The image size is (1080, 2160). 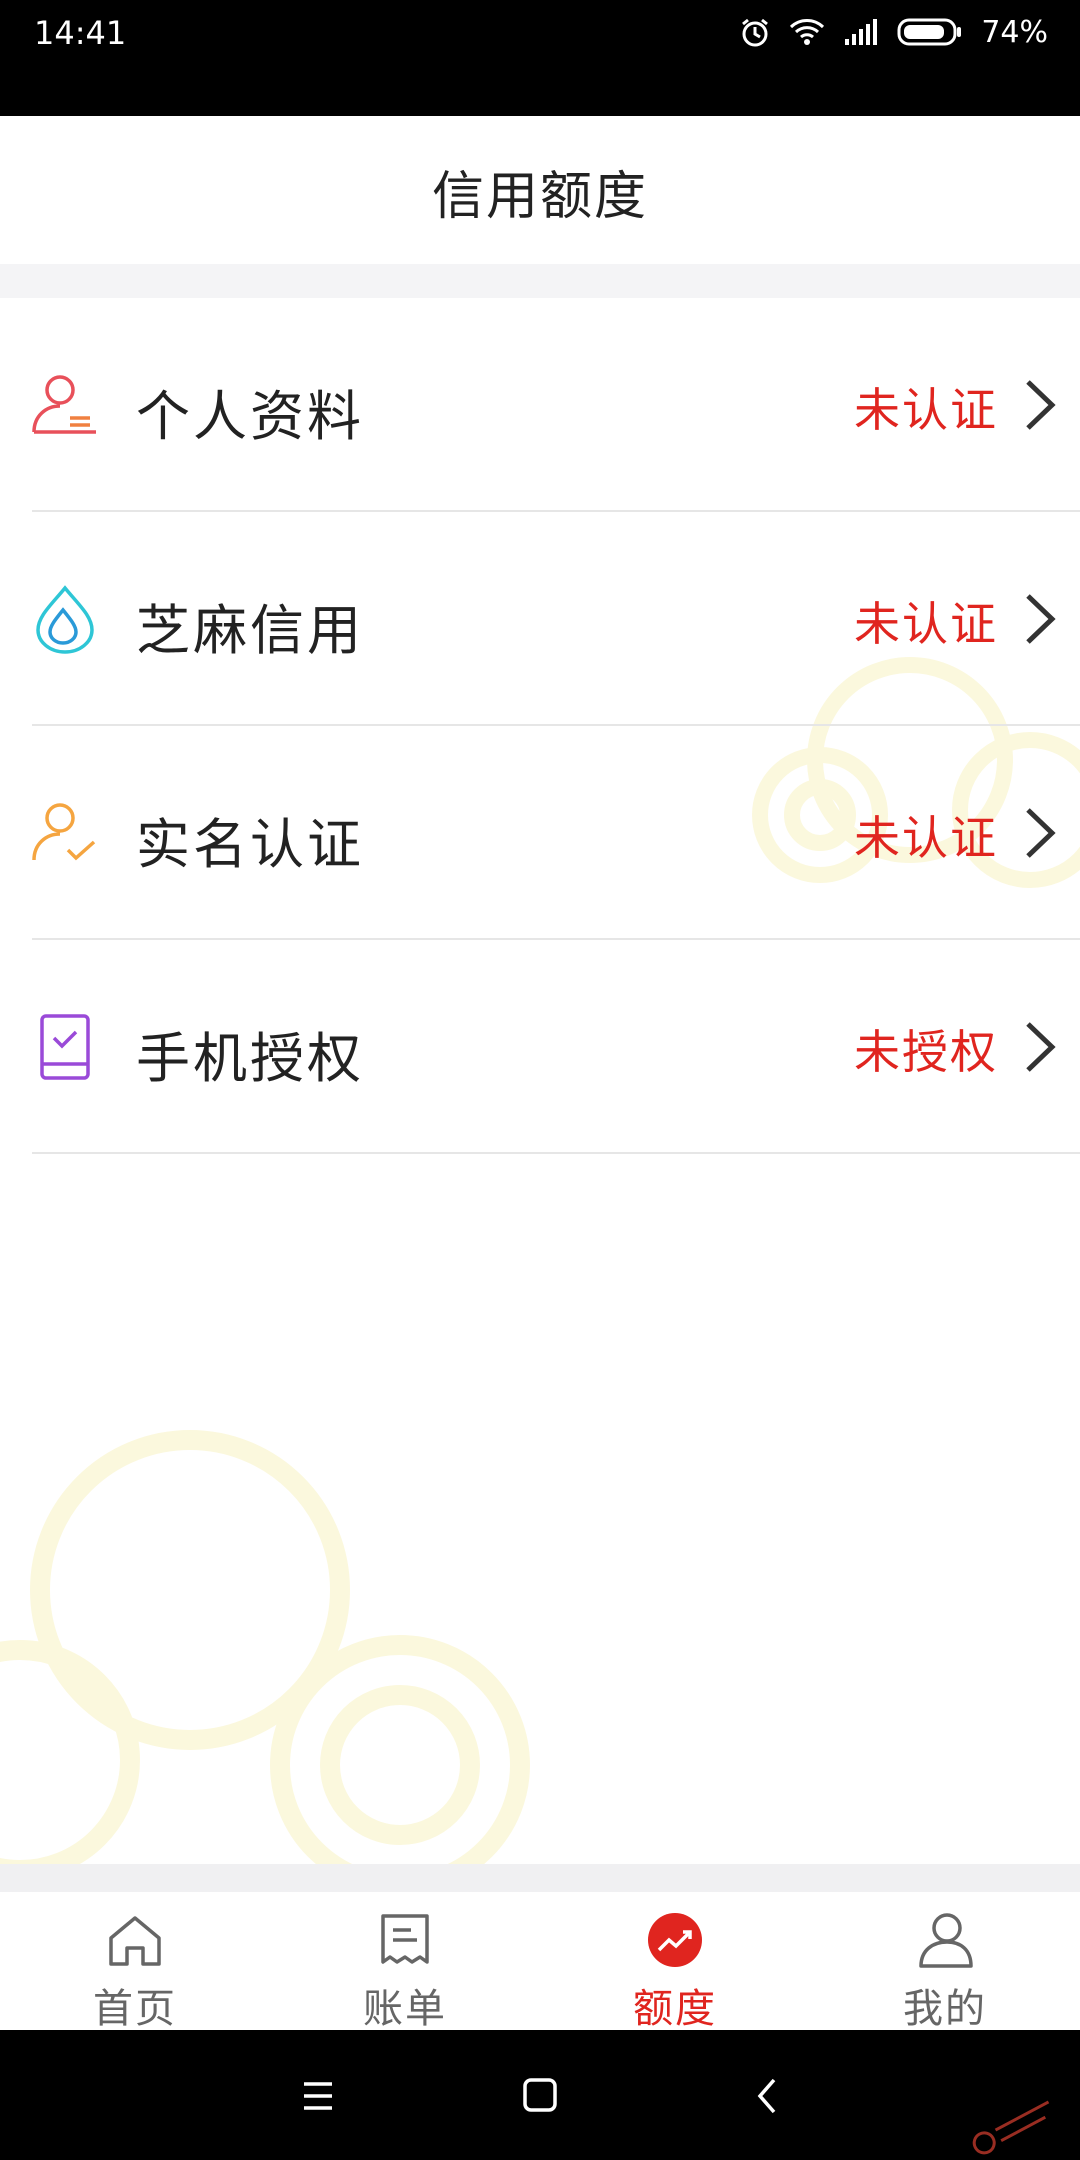 What do you see at coordinates (930, 32) in the screenshot?
I see `battery-icon` at bounding box center [930, 32].